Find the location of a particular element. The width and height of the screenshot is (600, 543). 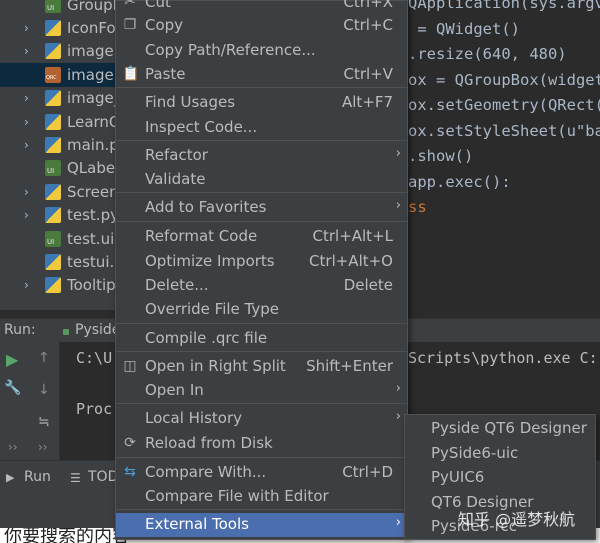

code-line: ox.setStyleSheet(u"ba is located at coordinates (504, 130).